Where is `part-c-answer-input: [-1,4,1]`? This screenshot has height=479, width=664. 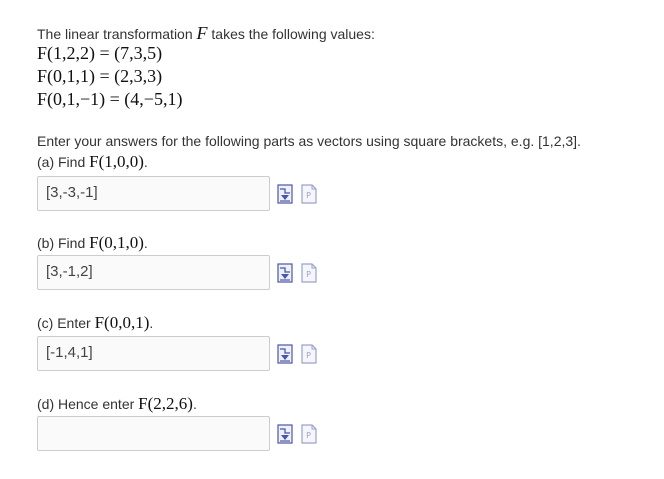 part-c-answer-input: [-1,4,1] is located at coordinates (153, 353).